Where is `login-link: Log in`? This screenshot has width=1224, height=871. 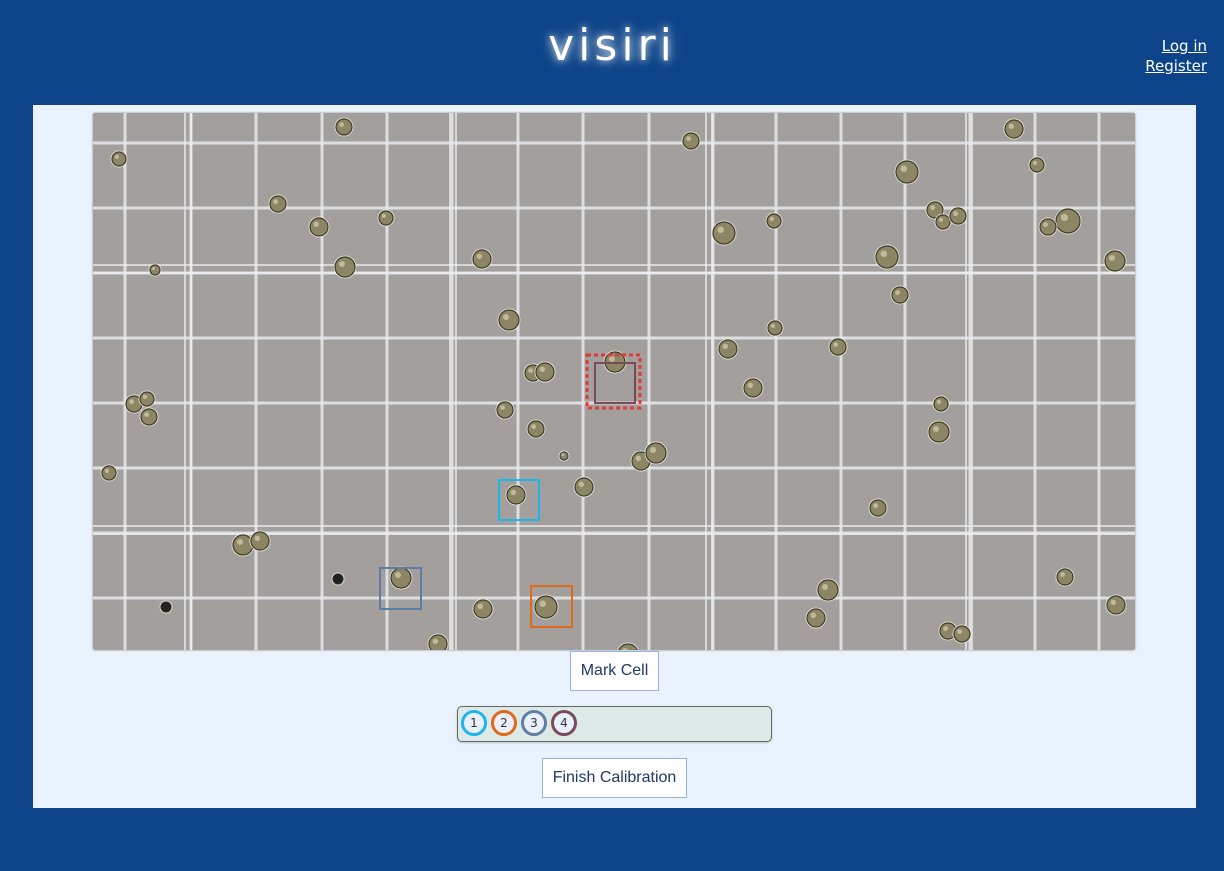
login-link: Log in is located at coordinates (1176, 46).